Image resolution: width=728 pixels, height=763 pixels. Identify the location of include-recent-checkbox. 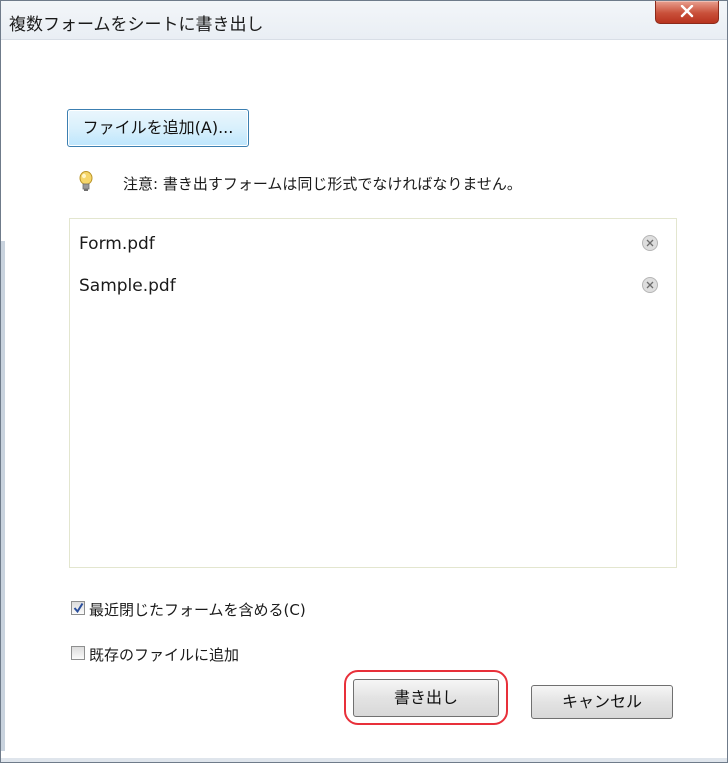
(78, 608).